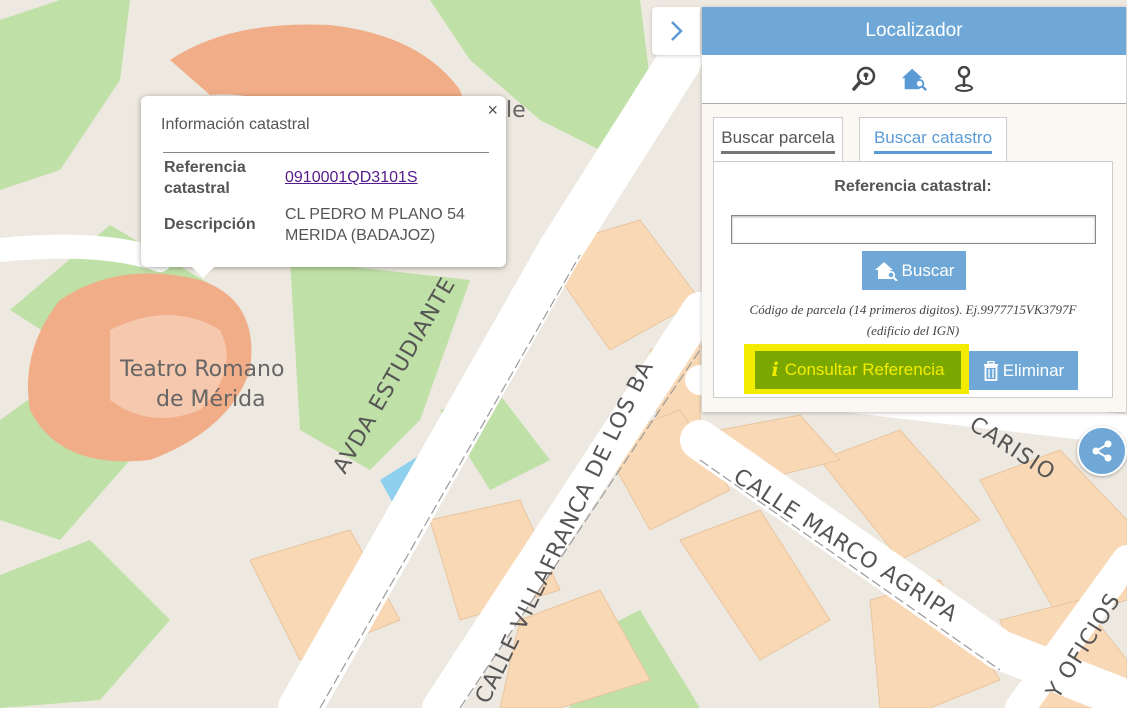  What do you see at coordinates (375, 214) in the screenshot?
I see `desc-line1: CL PEDRO M PLANO 54` at bounding box center [375, 214].